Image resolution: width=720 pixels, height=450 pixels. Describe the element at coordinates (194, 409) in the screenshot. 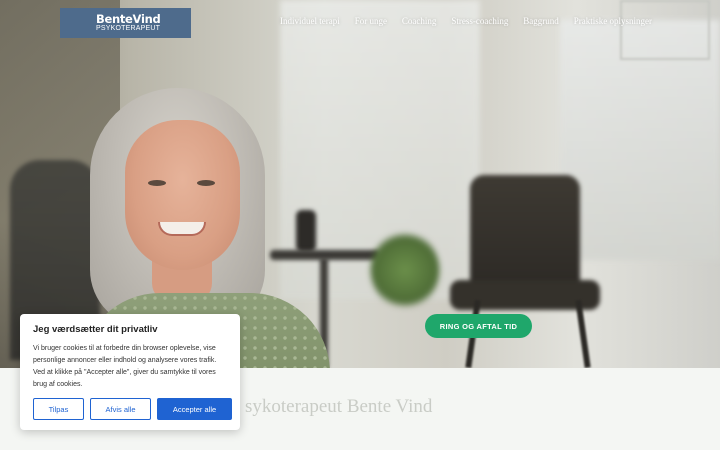

I see `cookie-accept-button: Accepter alle` at that location.